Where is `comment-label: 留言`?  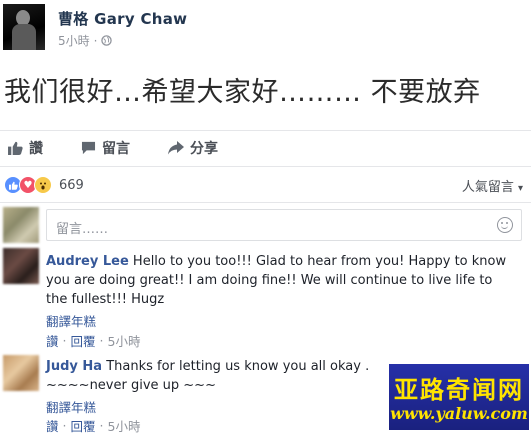 comment-label: 留言 is located at coordinates (116, 149).